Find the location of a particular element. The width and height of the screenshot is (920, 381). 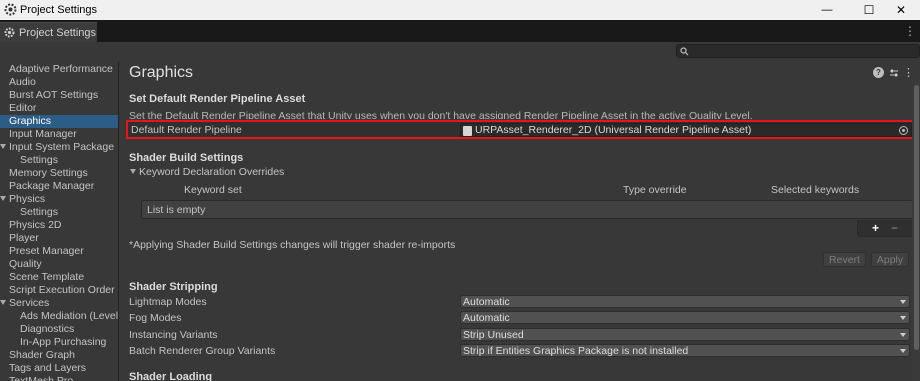

sidebar-item-services: Services is located at coordinates (59, 303).